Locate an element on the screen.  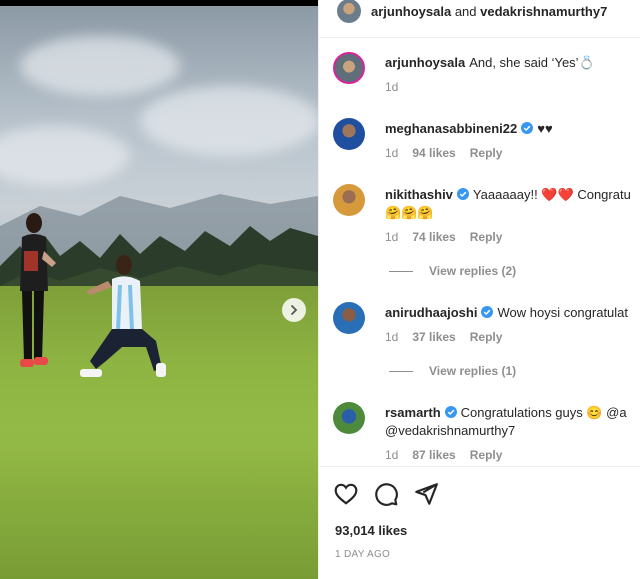
next-image-button is located at coordinates (294, 310).